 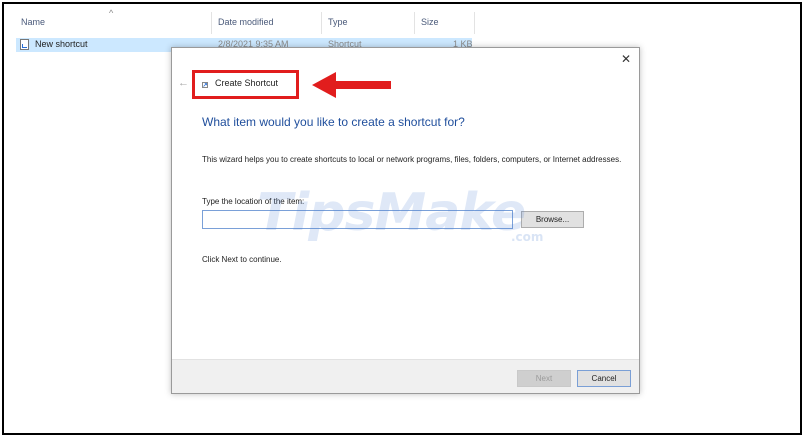 What do you see at coordinates (253, 201) in the screenshot?
I see `location-field-label: Type the location of the item:` at bounding box center [253, 201].